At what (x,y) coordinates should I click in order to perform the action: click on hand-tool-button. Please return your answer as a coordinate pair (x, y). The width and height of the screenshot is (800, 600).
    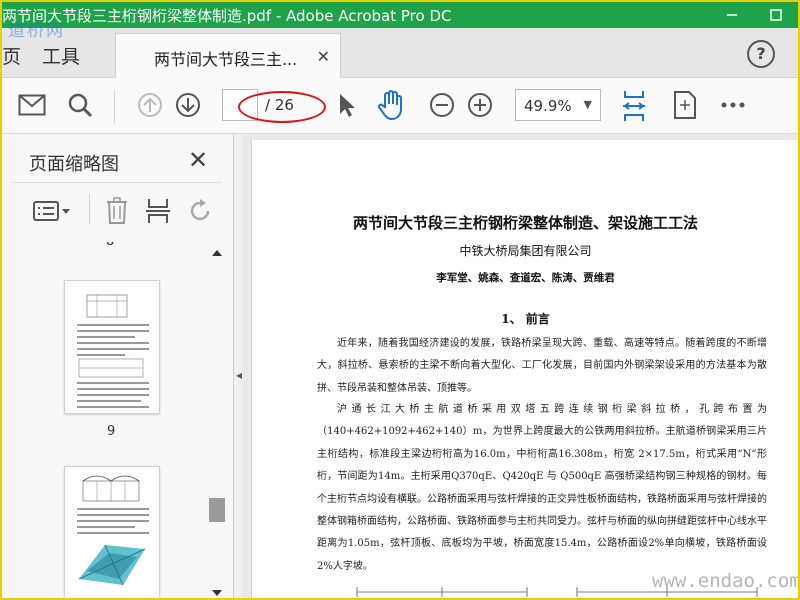
    Looking at the image, I should click on (392, 105).